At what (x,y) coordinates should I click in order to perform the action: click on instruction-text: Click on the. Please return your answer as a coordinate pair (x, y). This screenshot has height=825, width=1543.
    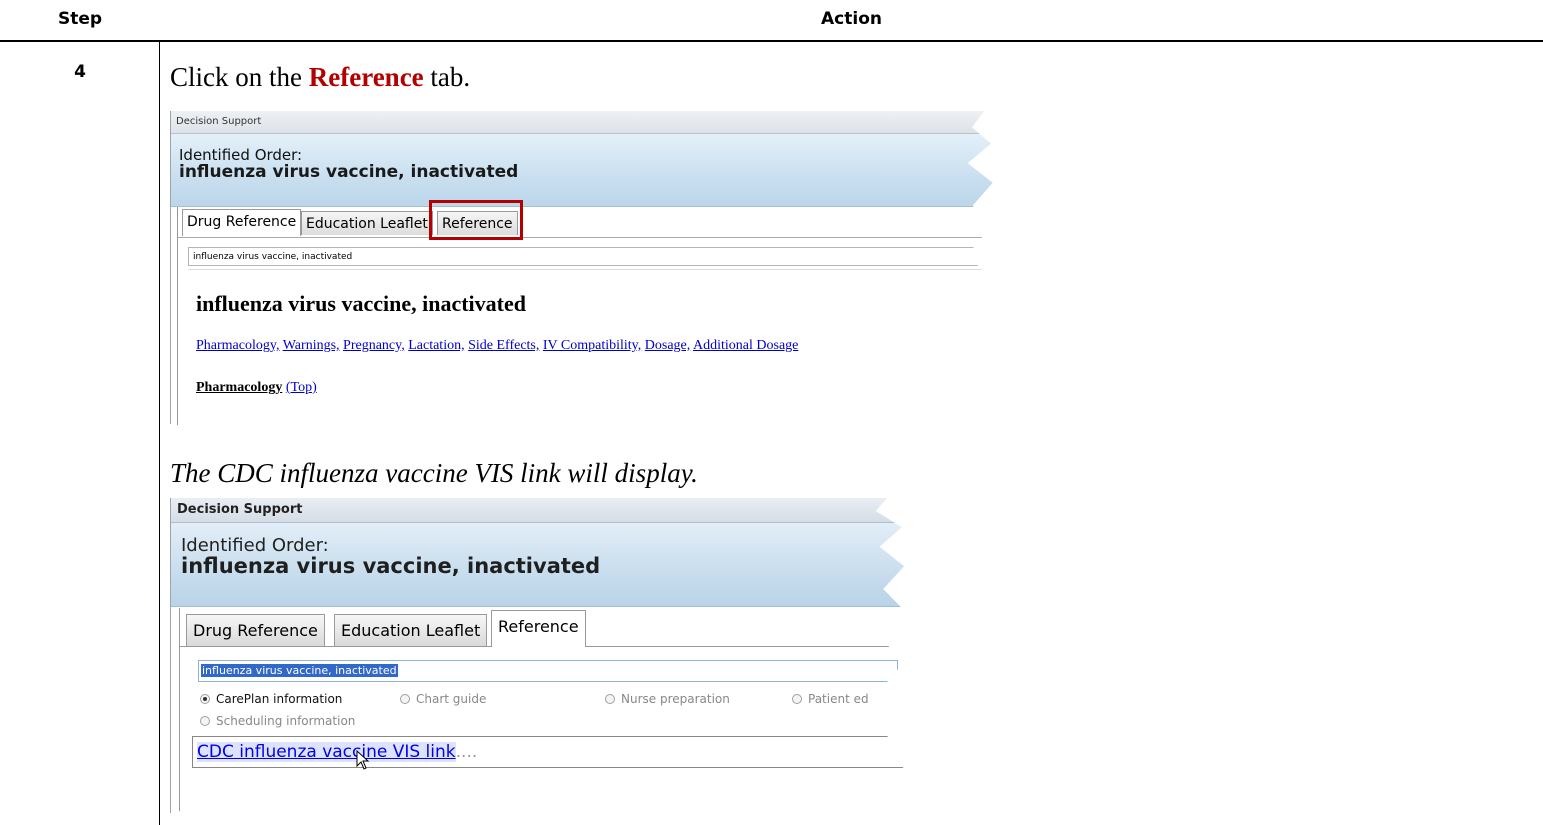
    Looking at the image, I should click on (239, 77).